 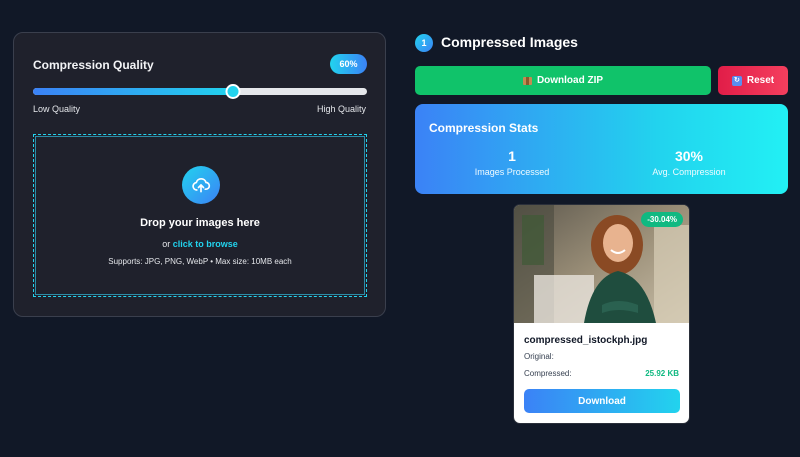 I want to click on stat-value: 1, so click(x=512, y=156).